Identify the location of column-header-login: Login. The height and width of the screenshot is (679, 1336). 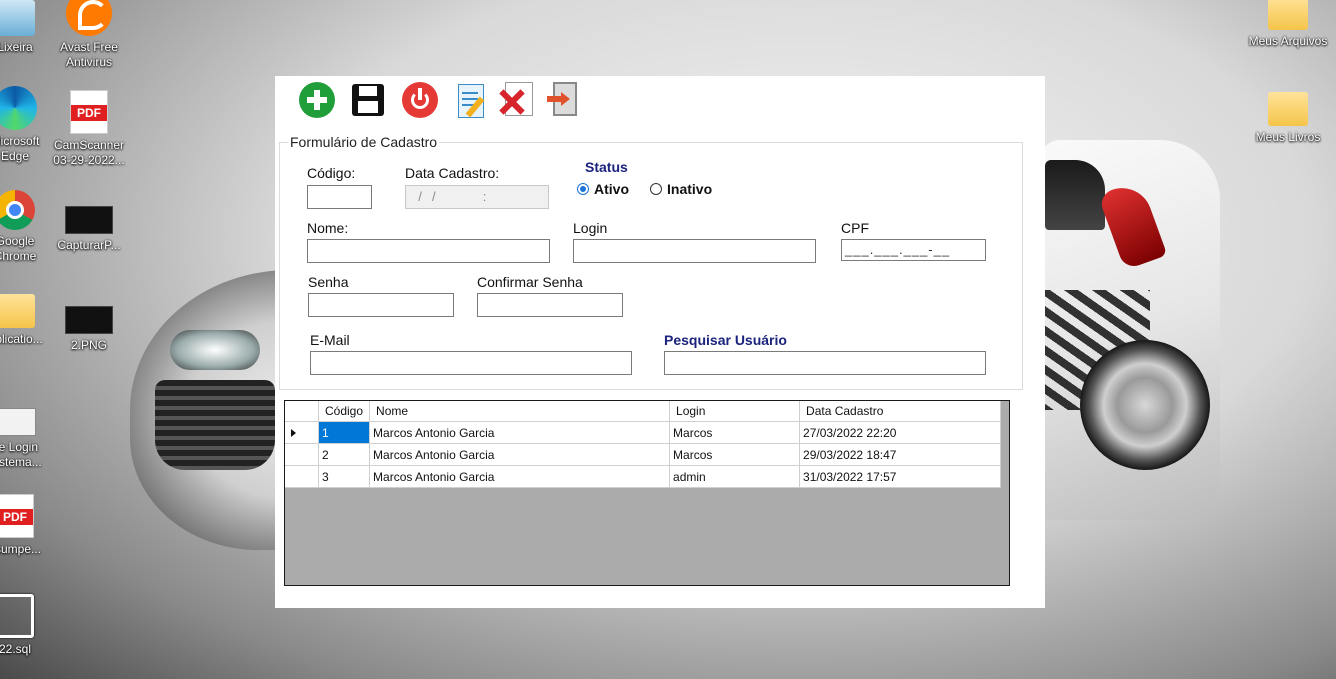
(735, 411).